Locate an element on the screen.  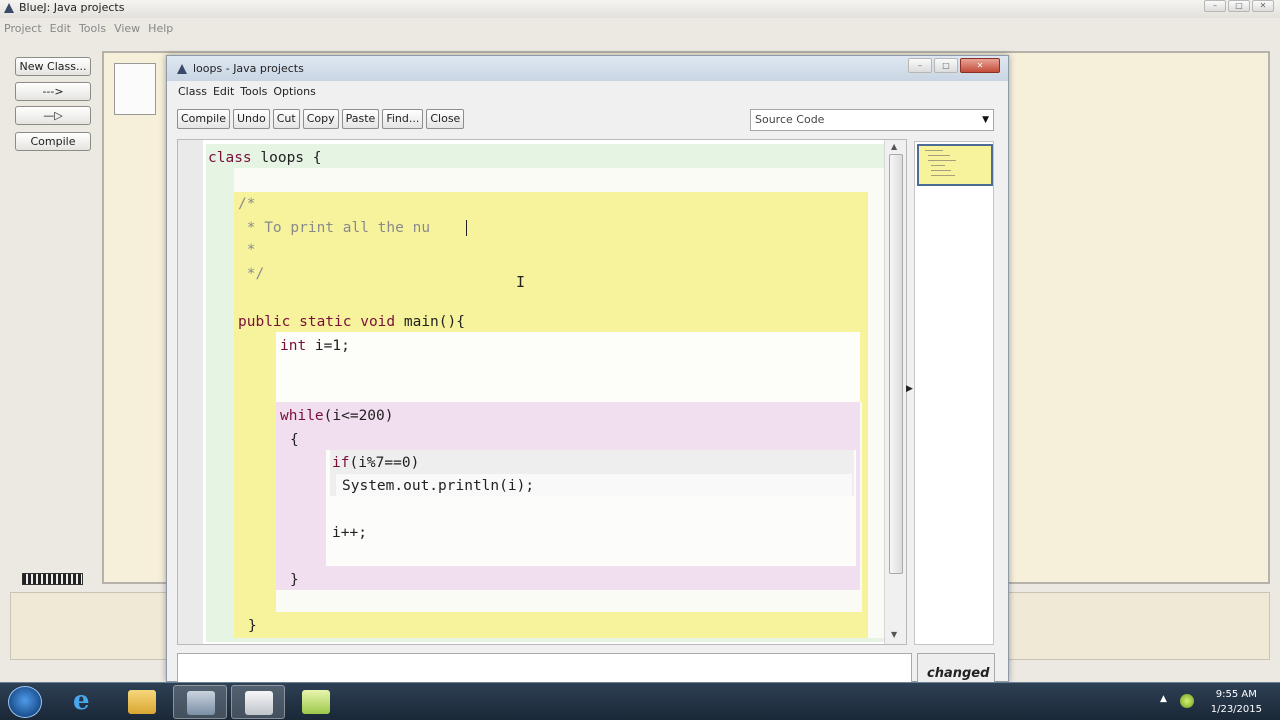
editor-menubar: Class Edit Tools Options is located at coordinates (247, 93).